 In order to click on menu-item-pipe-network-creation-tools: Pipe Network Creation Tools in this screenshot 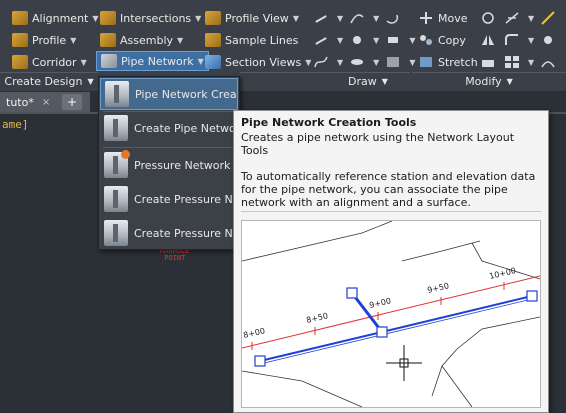, I will do `click(169, 94)`.